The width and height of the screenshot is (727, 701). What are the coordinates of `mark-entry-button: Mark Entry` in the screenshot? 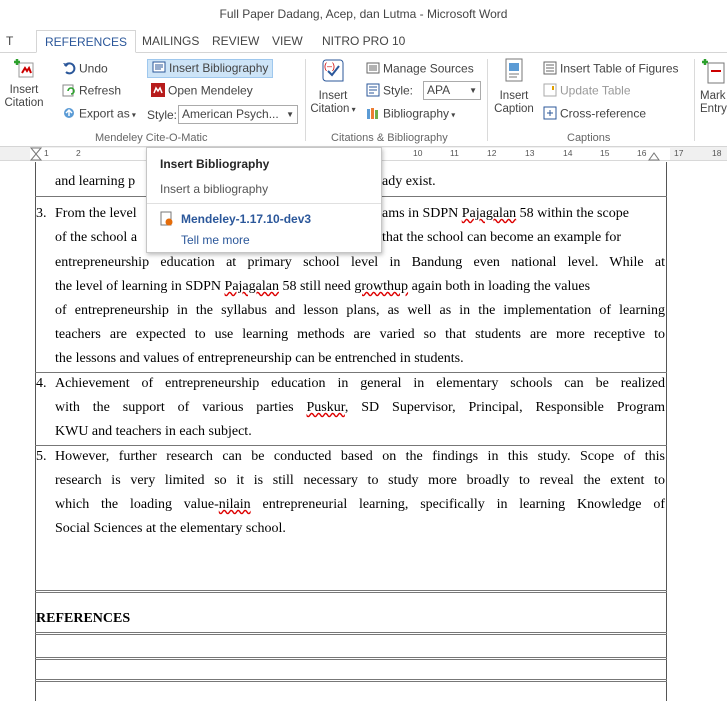 It's located at (713, 86).